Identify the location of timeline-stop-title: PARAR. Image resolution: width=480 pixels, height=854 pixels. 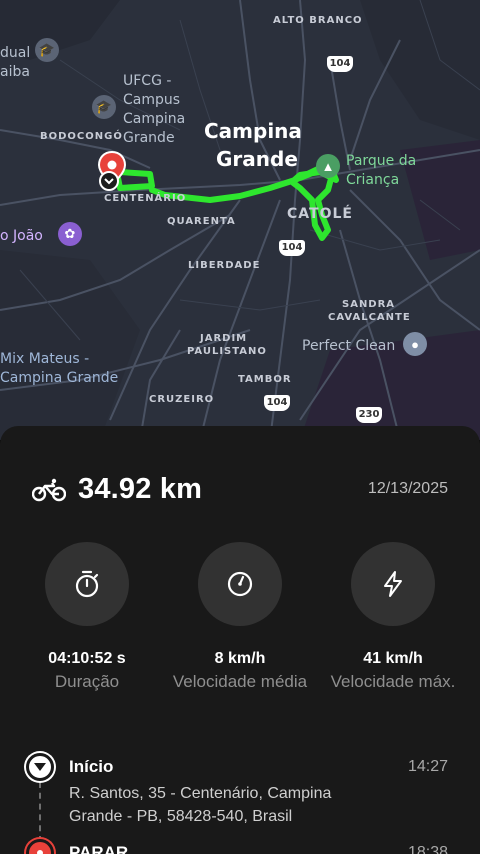
(99, 848).